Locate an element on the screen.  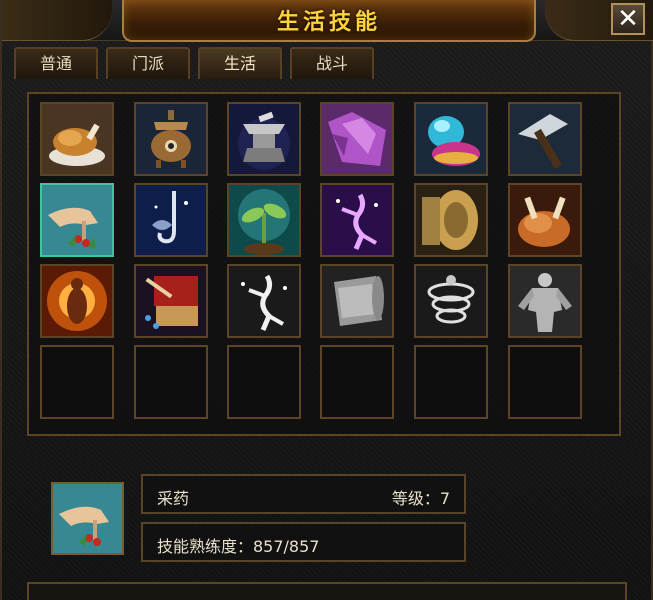
millstone-icon is located at coordinates (451, 220).